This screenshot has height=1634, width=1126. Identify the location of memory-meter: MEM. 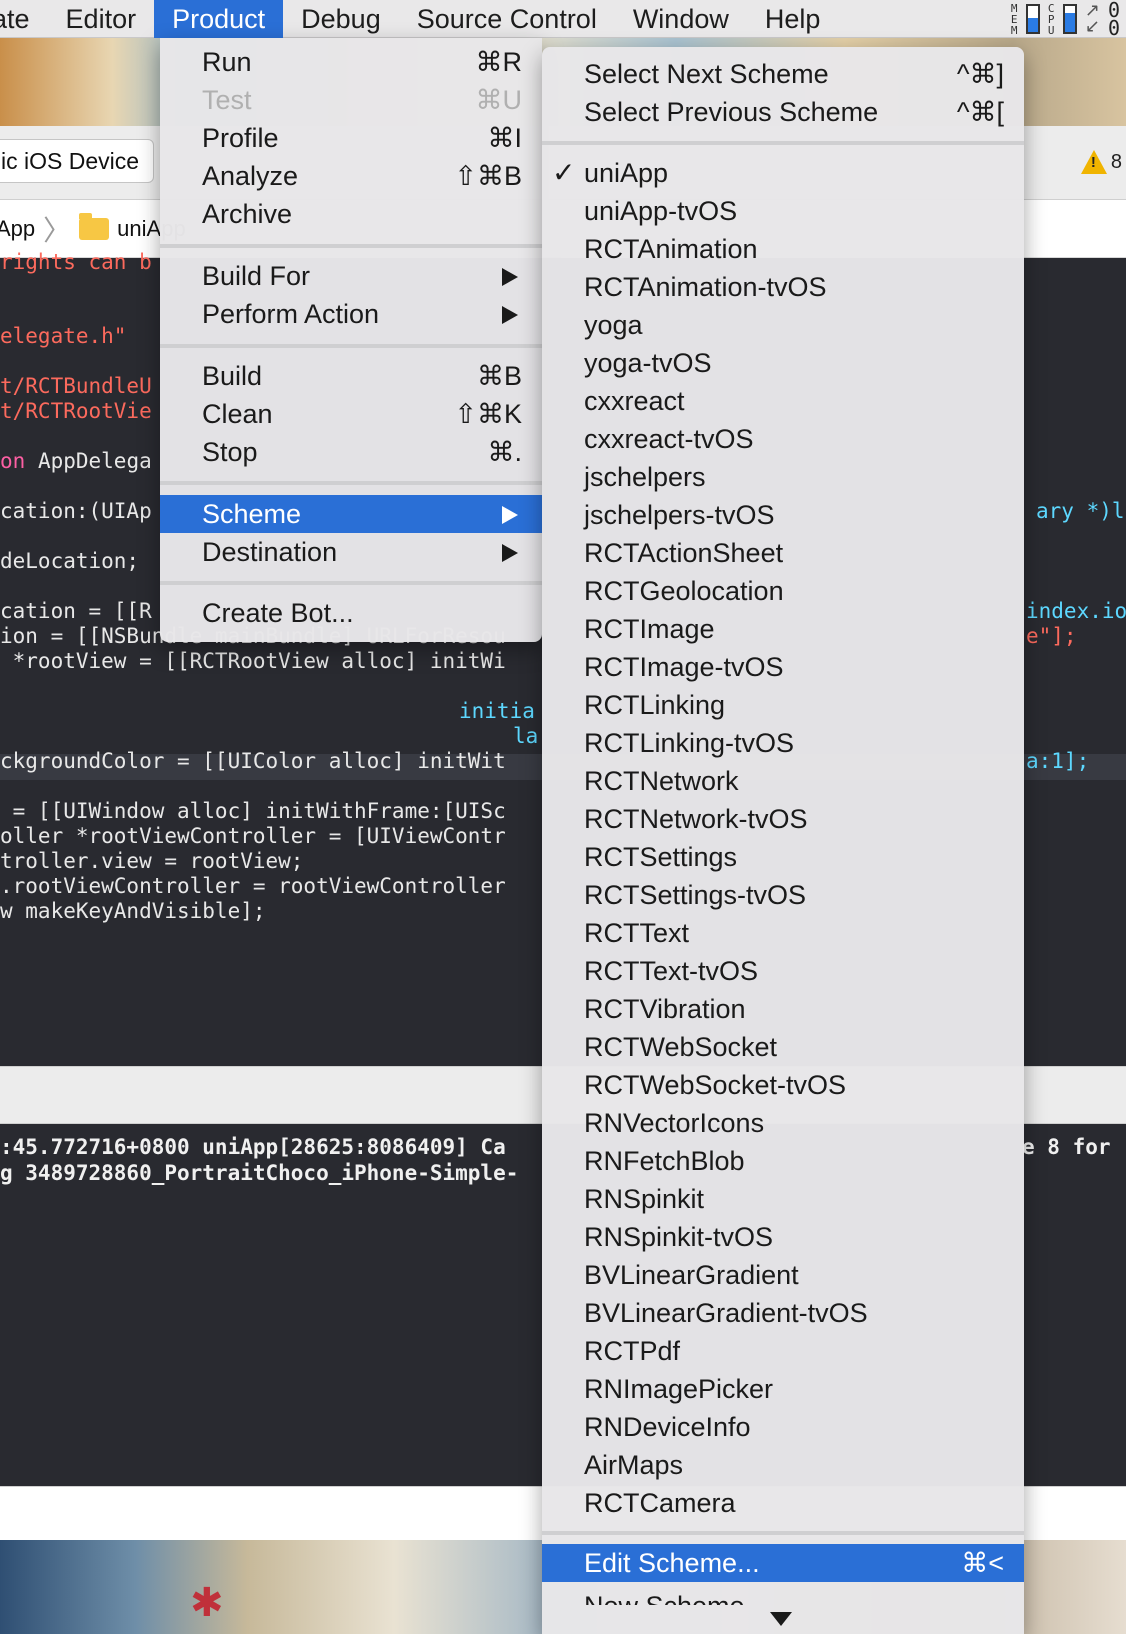
(1025, 19).